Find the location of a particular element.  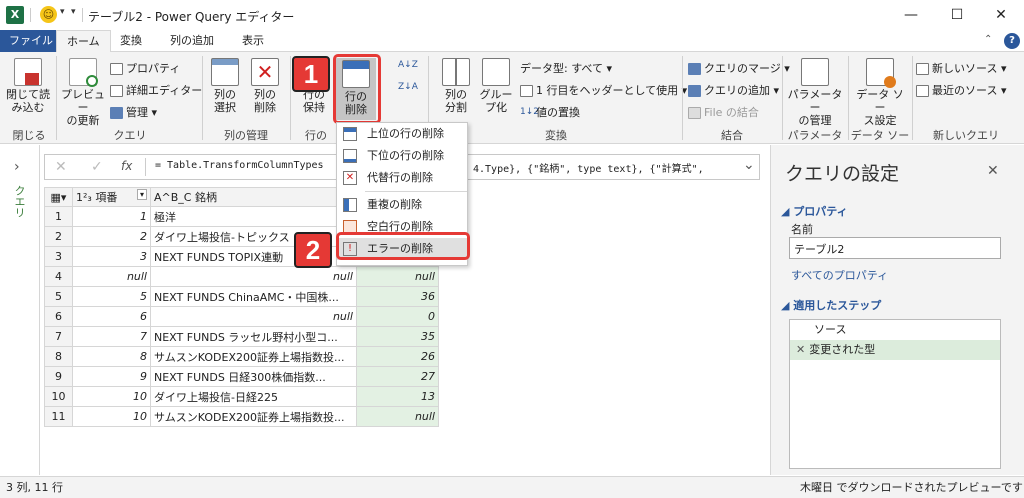

new-source-button: 新しいソース ▾ is located at coordinates (961, 68).